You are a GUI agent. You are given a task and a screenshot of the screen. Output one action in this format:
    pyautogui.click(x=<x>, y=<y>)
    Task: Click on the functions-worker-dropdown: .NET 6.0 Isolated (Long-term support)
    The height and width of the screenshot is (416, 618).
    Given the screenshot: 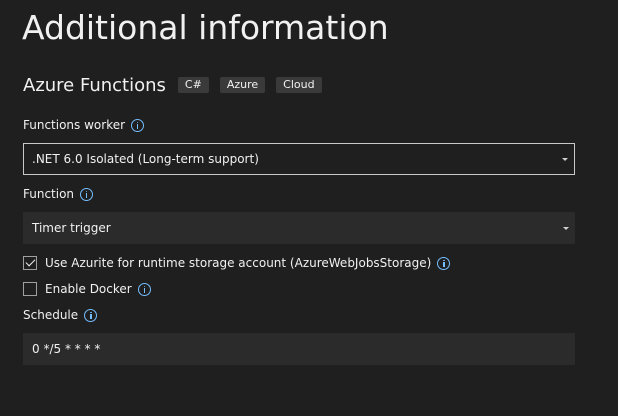 What is the action you would take?
    pyautogui.click(x=299, y=159)
    